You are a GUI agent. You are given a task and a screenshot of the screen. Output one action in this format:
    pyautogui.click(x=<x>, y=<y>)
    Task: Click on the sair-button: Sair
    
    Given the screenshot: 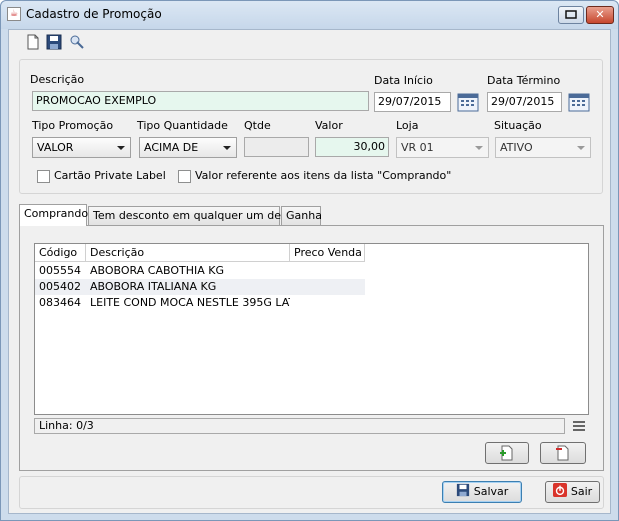 What is the action you would take?
    pyautogui.click(x=572, y=492)
    